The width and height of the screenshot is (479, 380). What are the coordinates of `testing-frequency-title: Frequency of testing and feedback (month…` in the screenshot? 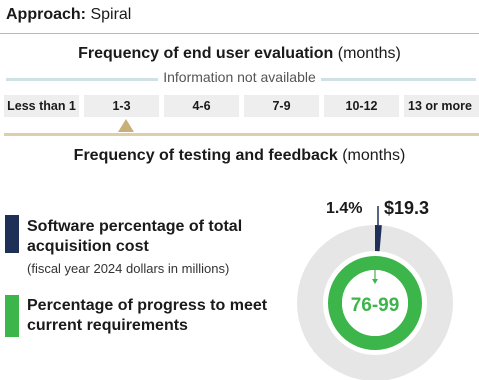 It's located at (239, 156).